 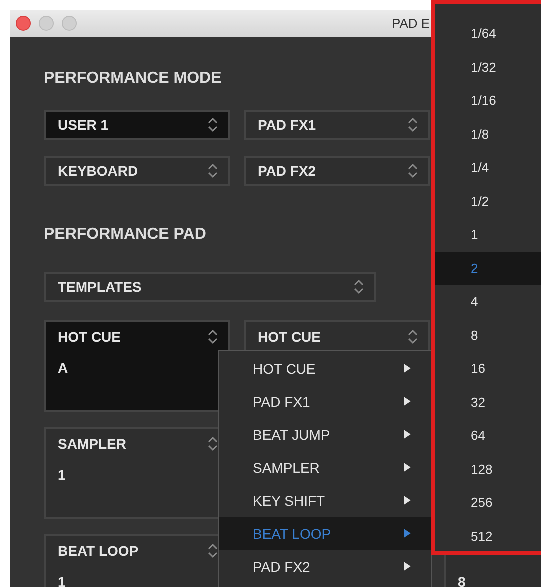 What do you see at coordinates (488, 536) in the screenshot?
I see `menu-item: 512` at bounding box center [488, 536].